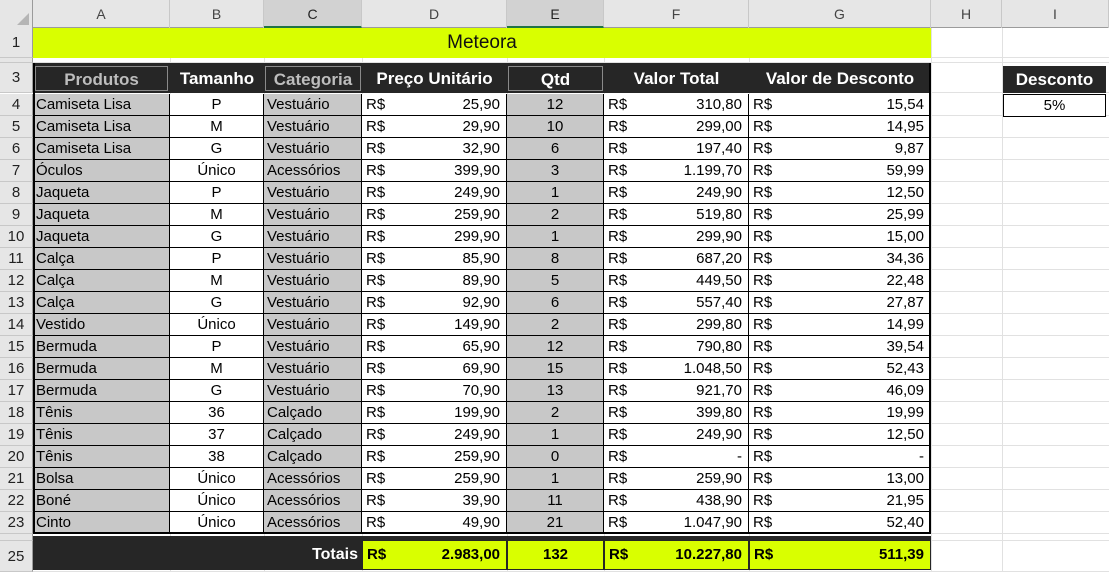 The image size is (1109, 572). I want to click on row-header-23: 23, so click(16, 523).